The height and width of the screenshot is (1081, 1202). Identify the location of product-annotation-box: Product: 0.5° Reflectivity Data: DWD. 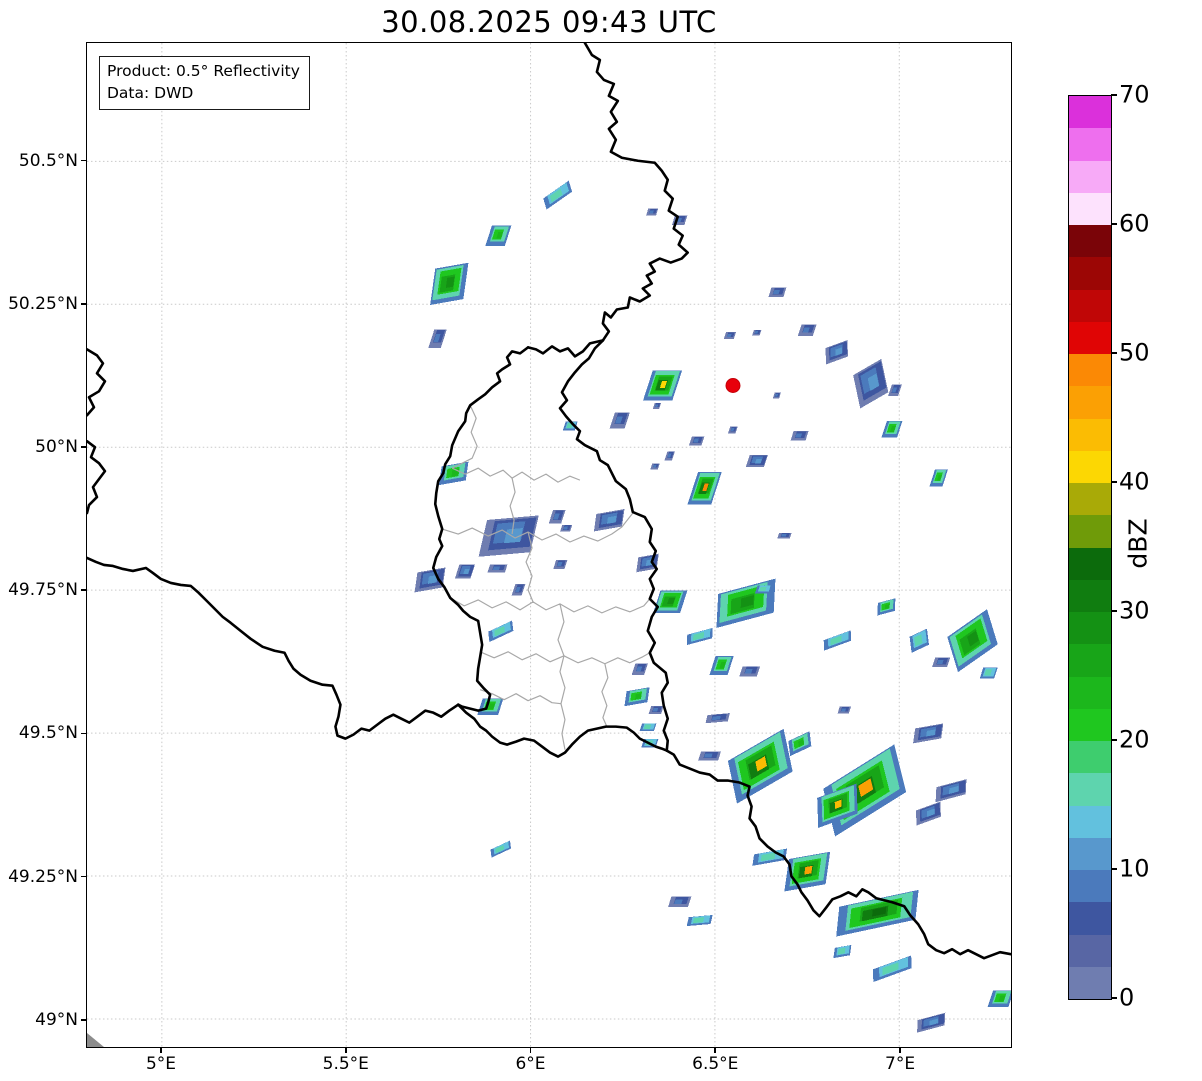
(204, 83).